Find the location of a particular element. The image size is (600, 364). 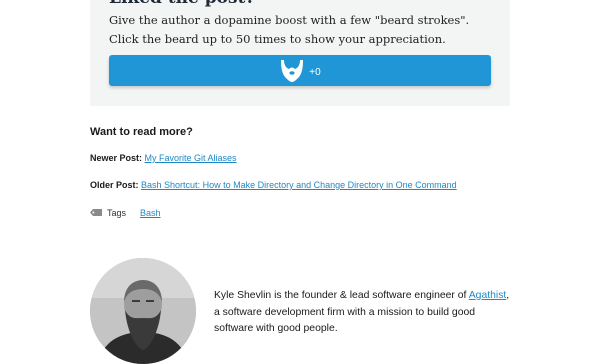

tags-label: Tags is located at coordinates (117, 213).